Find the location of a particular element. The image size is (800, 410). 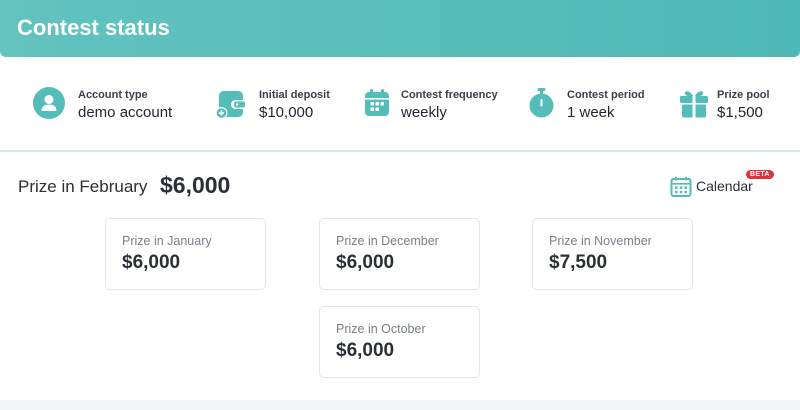

info-label: Prize pool is located at coordinates (743, 95).